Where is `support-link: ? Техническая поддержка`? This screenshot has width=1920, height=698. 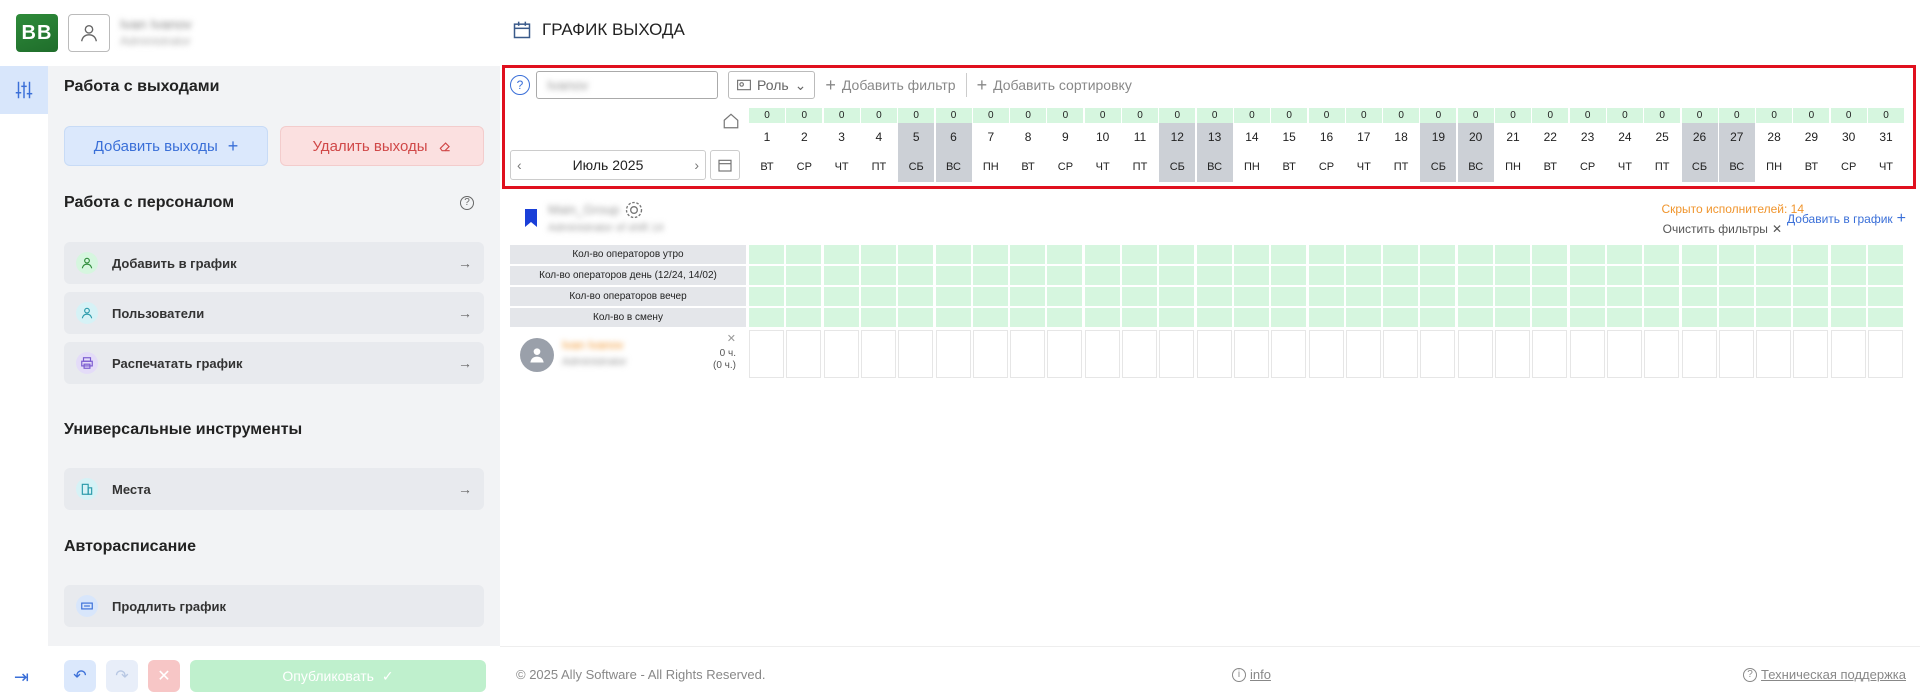
support-link: ? Техническая поддержка is located at coordinates (1824, 674).